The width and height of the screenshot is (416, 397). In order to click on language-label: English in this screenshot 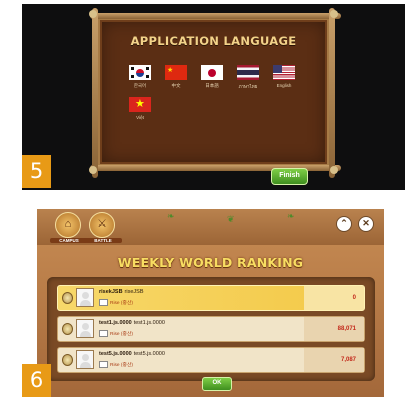, I will do `click(284, 85)`.